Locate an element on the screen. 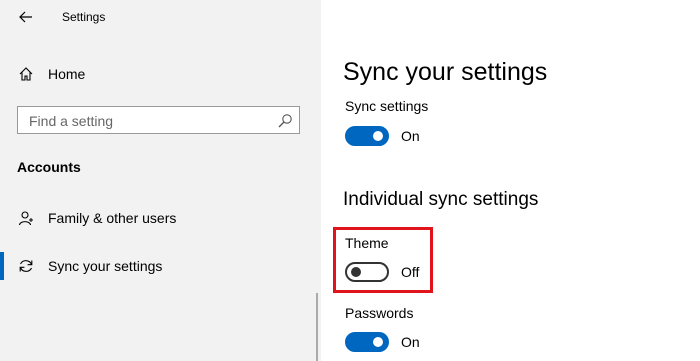 The height and width of the screenshot is (361, 700). sidebar-item-label: Sync your settings is located at coordinates (105, 266).